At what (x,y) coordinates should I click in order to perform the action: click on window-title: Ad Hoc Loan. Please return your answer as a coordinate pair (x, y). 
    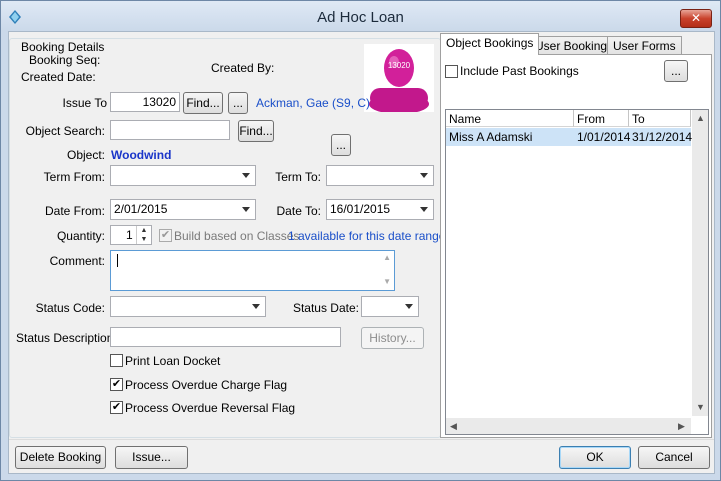
    Looking at the image, I should click on (360, 17).